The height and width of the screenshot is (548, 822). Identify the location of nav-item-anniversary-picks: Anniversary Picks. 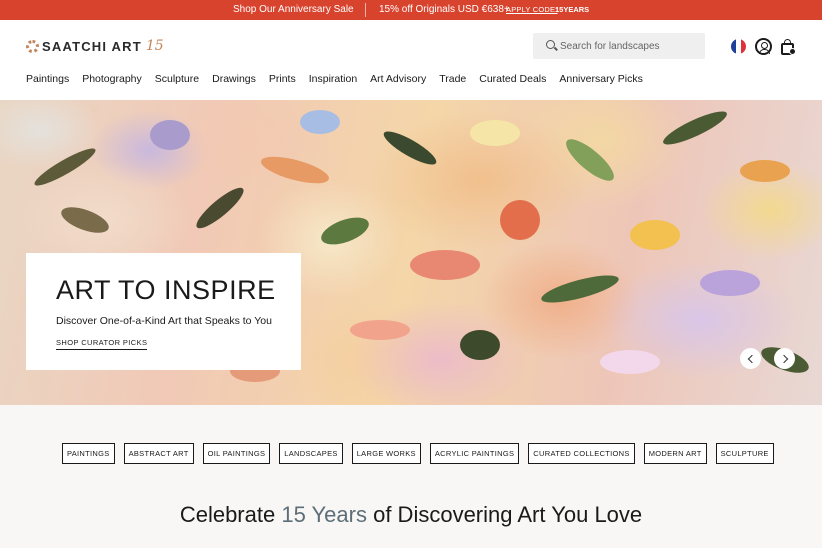
(600, 79).